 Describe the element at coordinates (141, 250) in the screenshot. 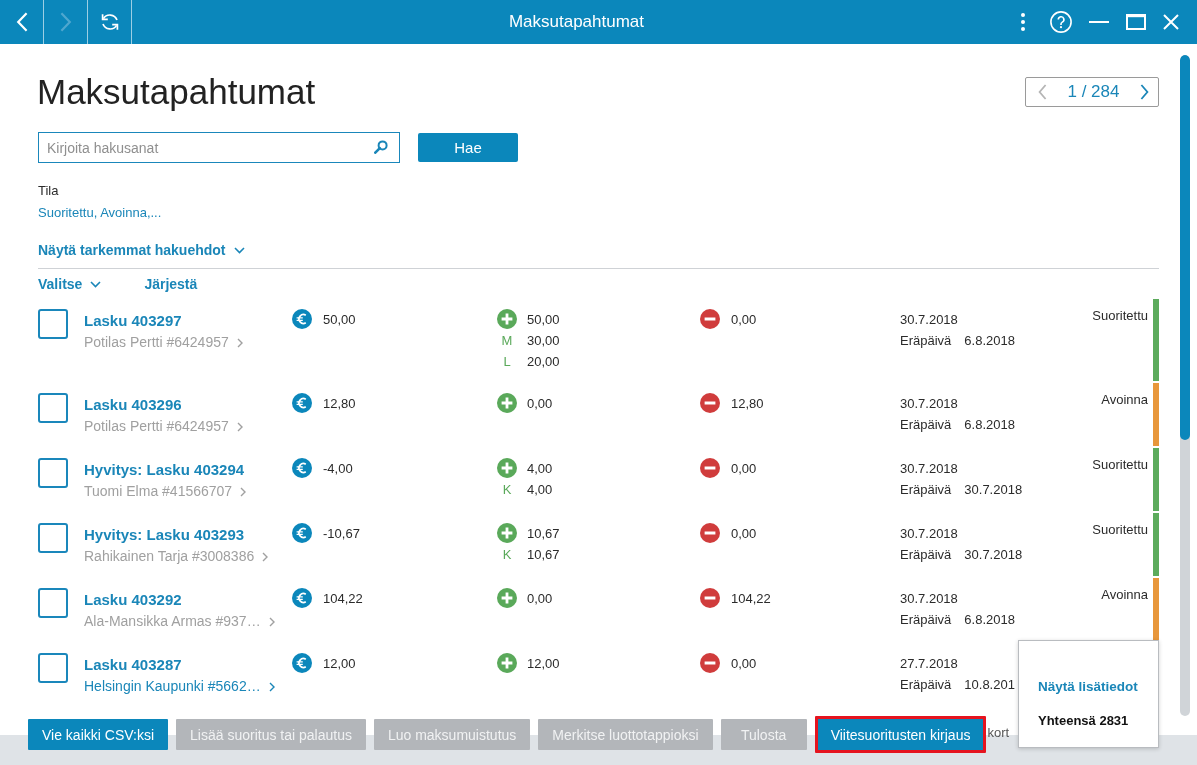

I see `more-filters-link: Näytä tarkemmat hakuehdot` at that location.